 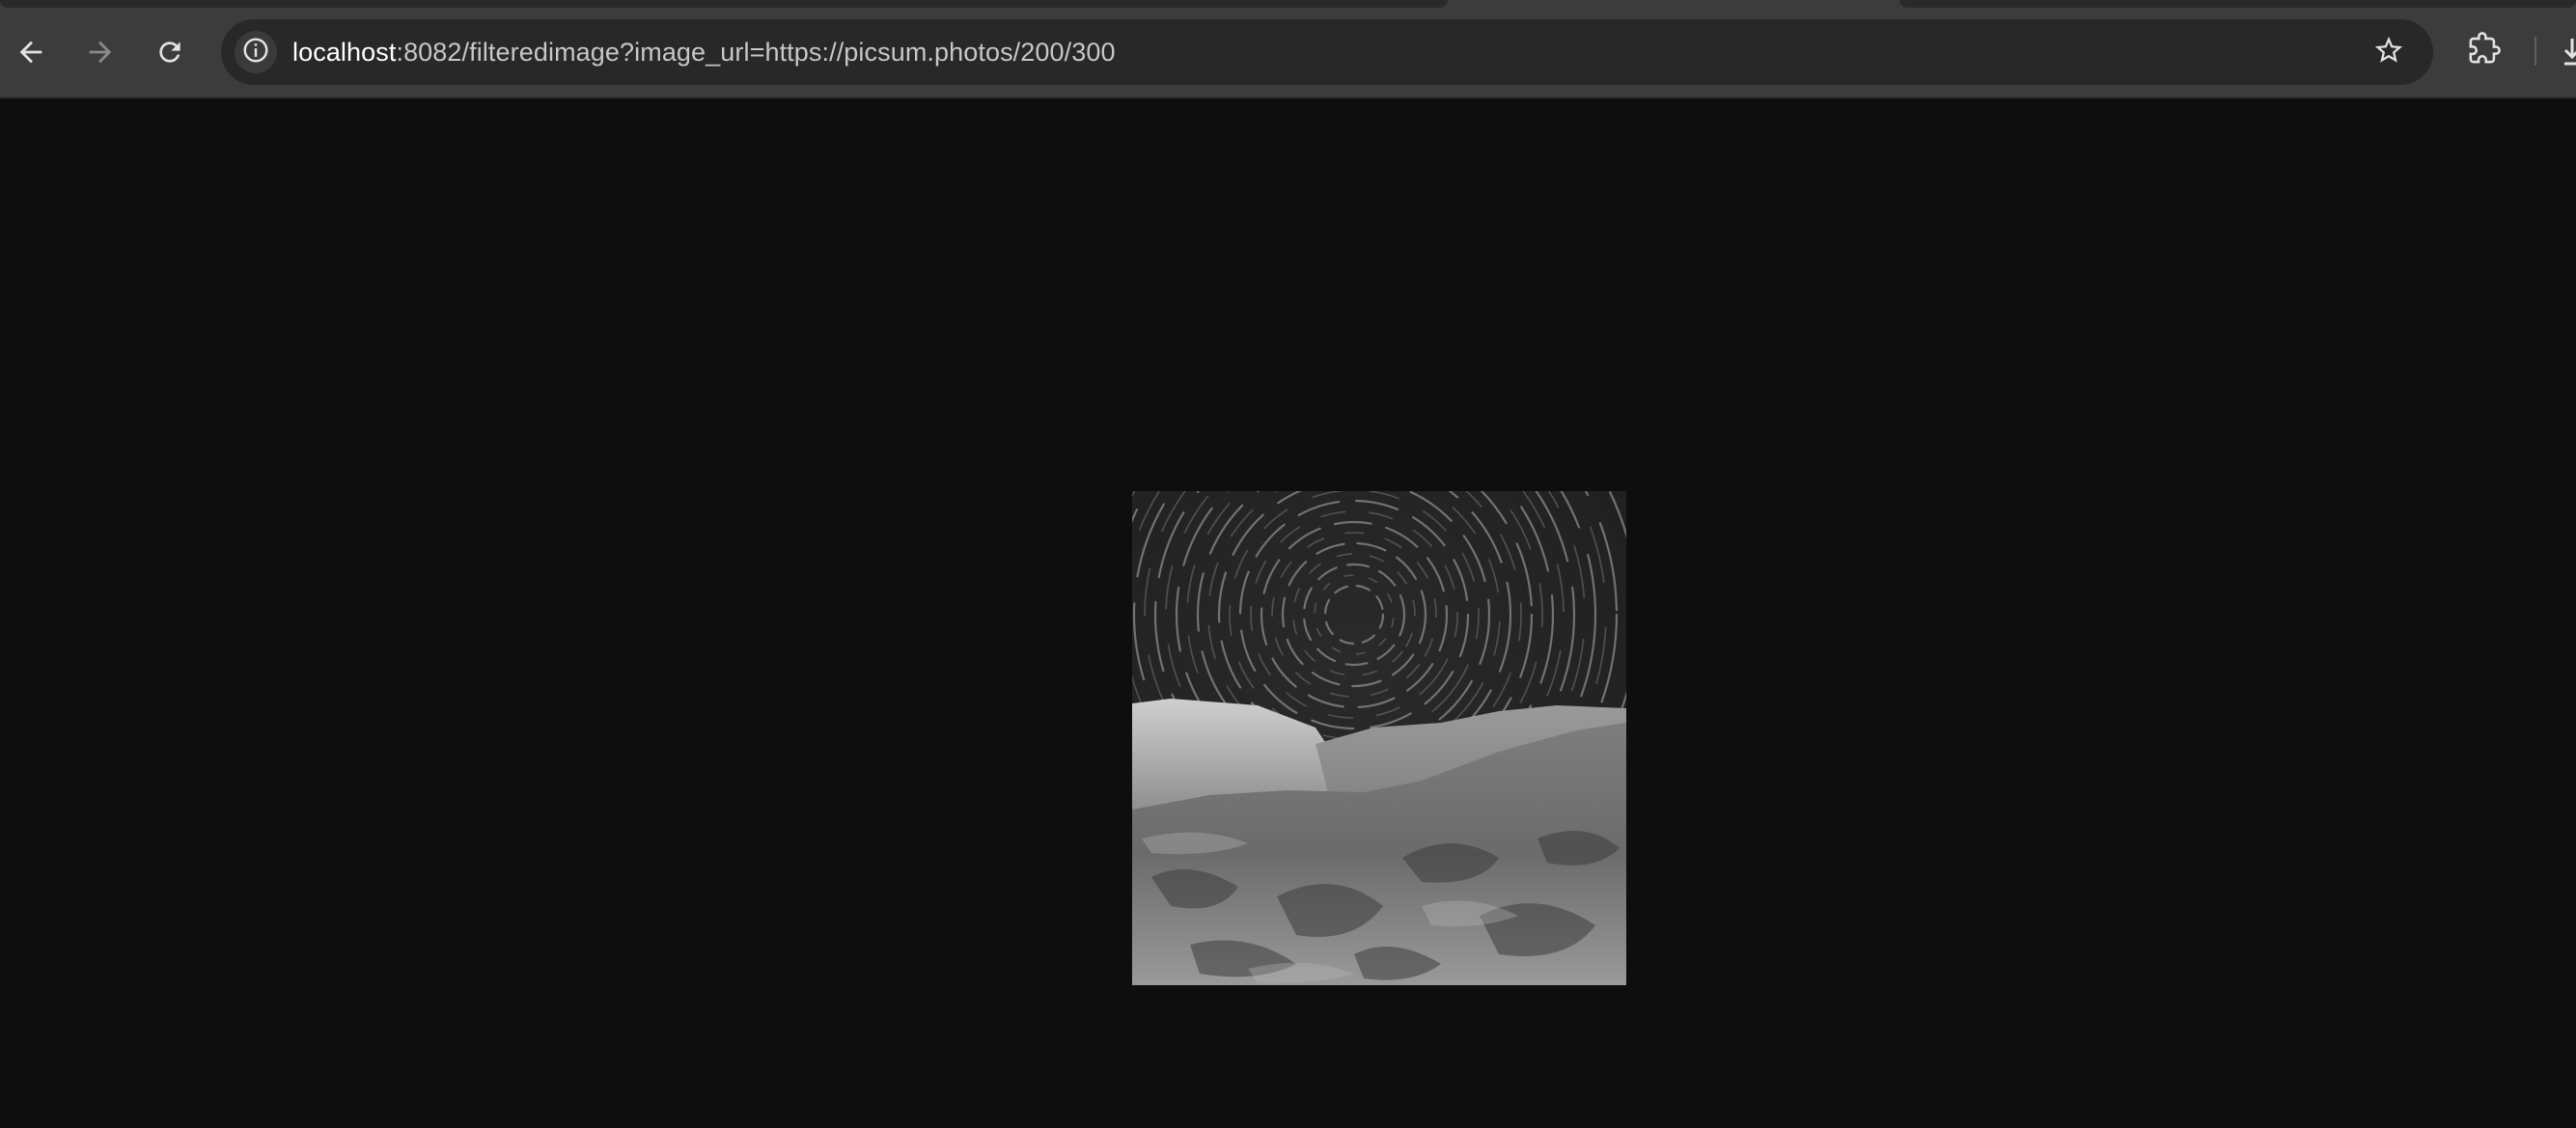 I want to click on star-outline-icon, so click(x=2388, y=52).